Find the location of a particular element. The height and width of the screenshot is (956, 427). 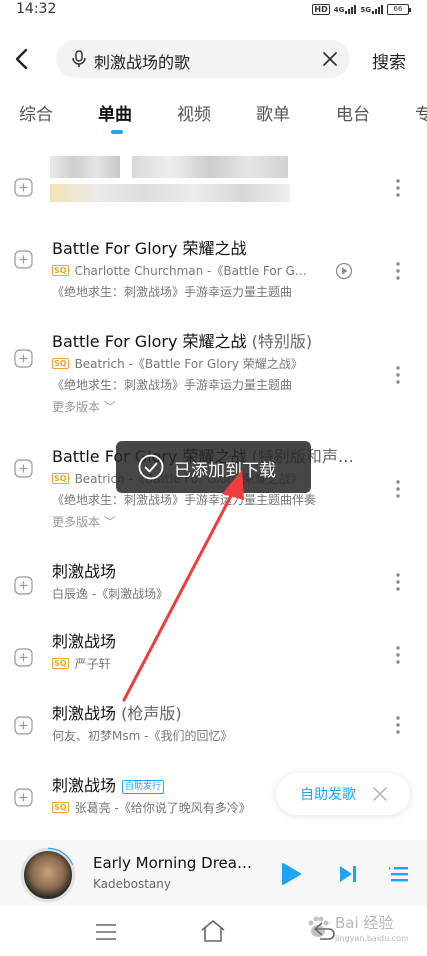

song-row: 刺激战场 SQ 严子轩 is located at coordinates (213, 662).